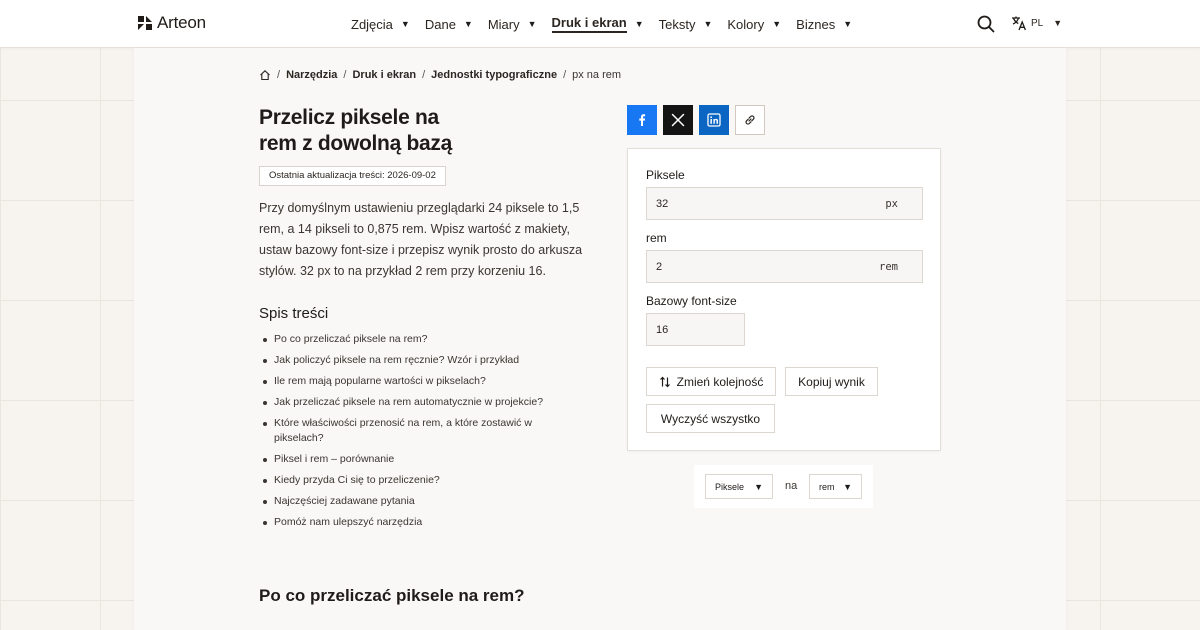  I want to click on toc-link: Po co przeliczać piksele na rem?, so click(351, 339).